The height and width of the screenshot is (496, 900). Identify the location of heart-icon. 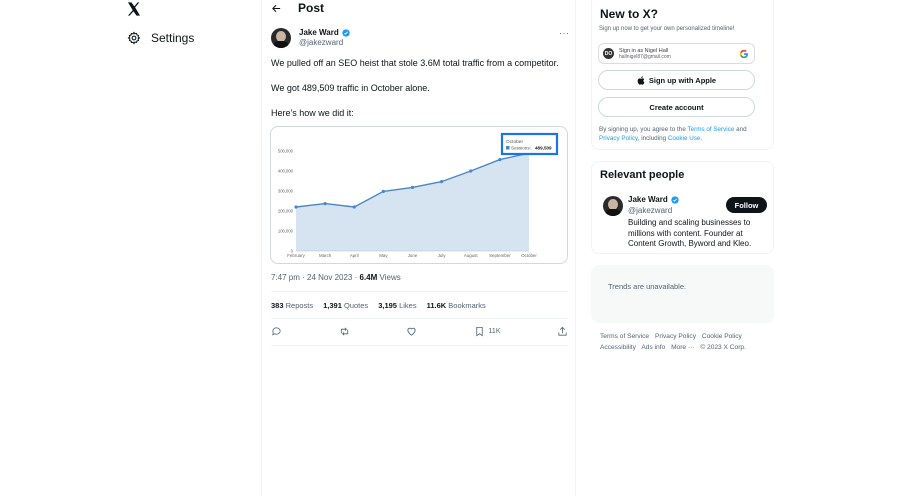
(411, 331).